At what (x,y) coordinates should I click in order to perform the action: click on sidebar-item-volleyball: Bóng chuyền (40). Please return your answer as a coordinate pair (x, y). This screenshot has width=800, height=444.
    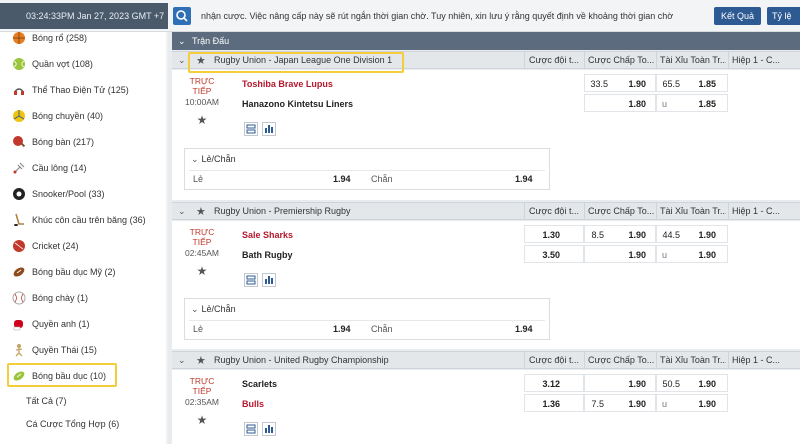
    Looking at the image, I should click on (83, 116).